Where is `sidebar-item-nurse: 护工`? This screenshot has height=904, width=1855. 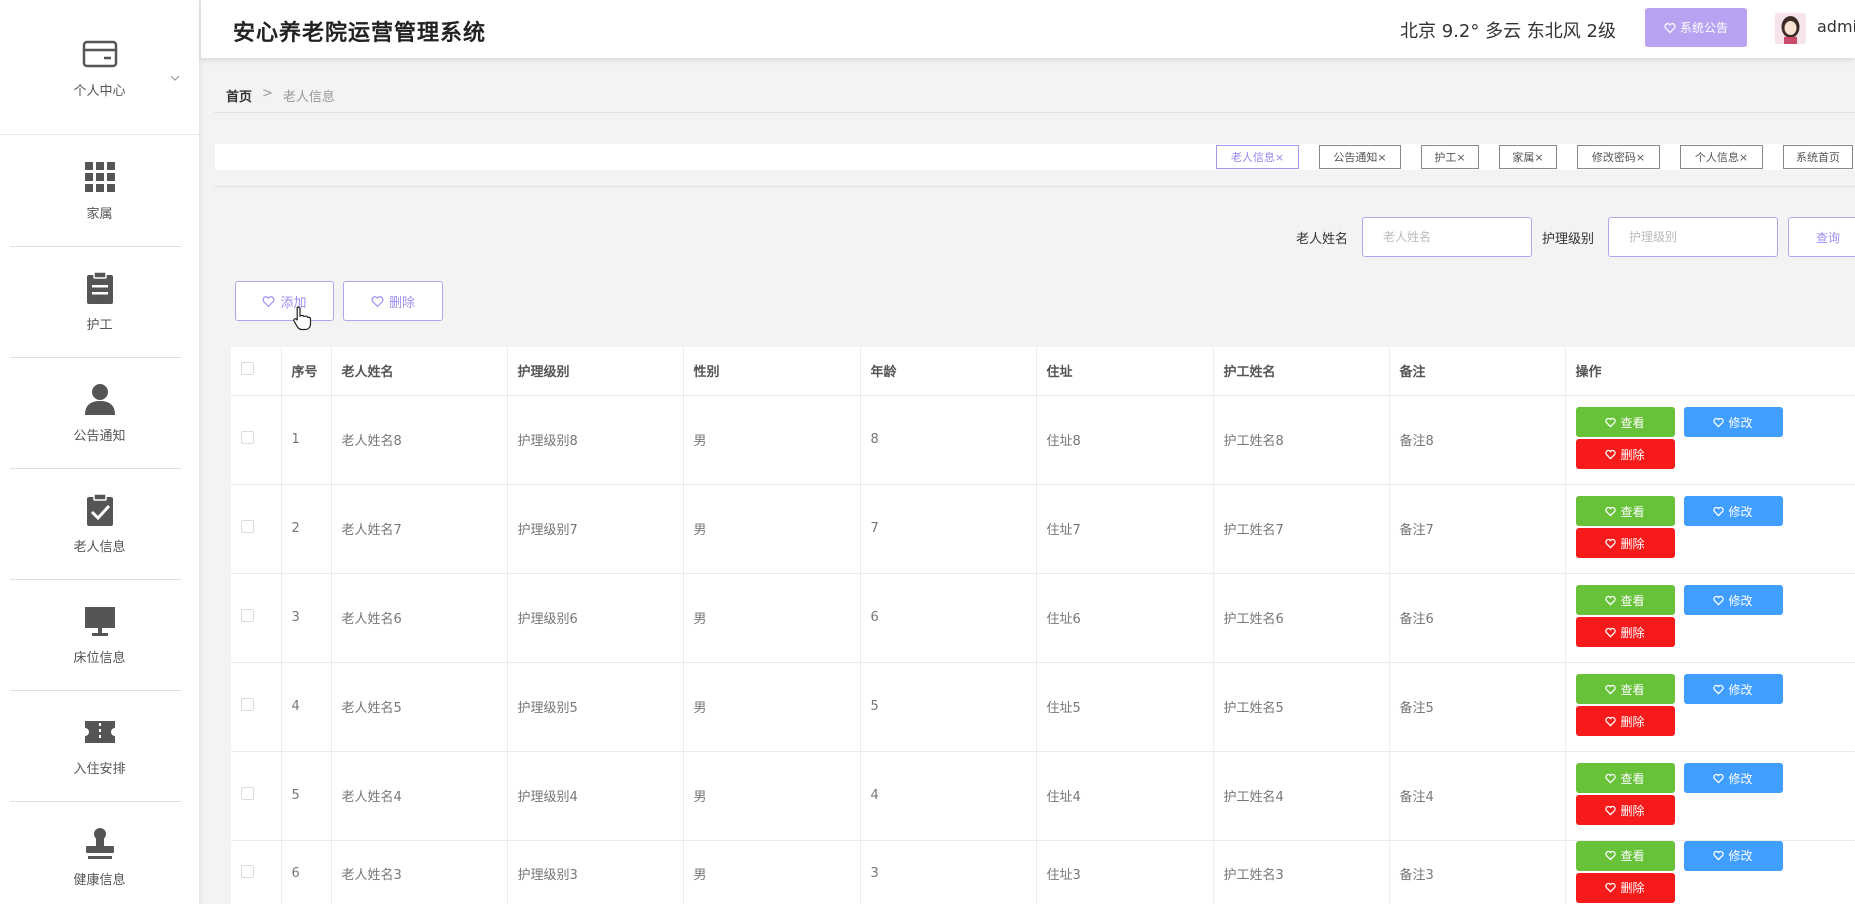
sidebar-item-nurse: 护工 is located at coordinates (99, 301).